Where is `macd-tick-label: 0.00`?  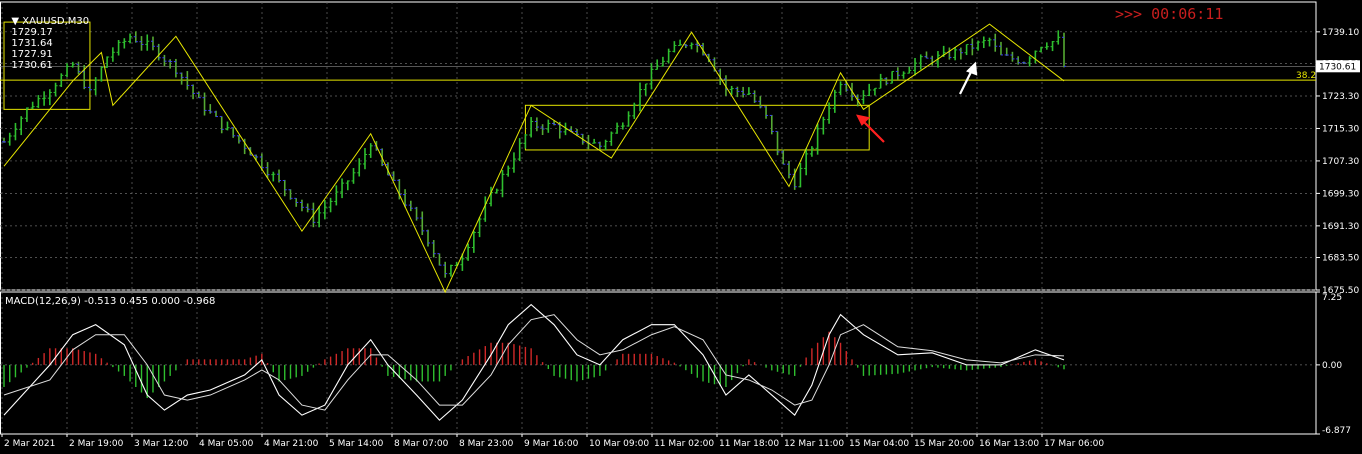 macd-tick-label: 0.00 is located at coordinates (1332, 366).